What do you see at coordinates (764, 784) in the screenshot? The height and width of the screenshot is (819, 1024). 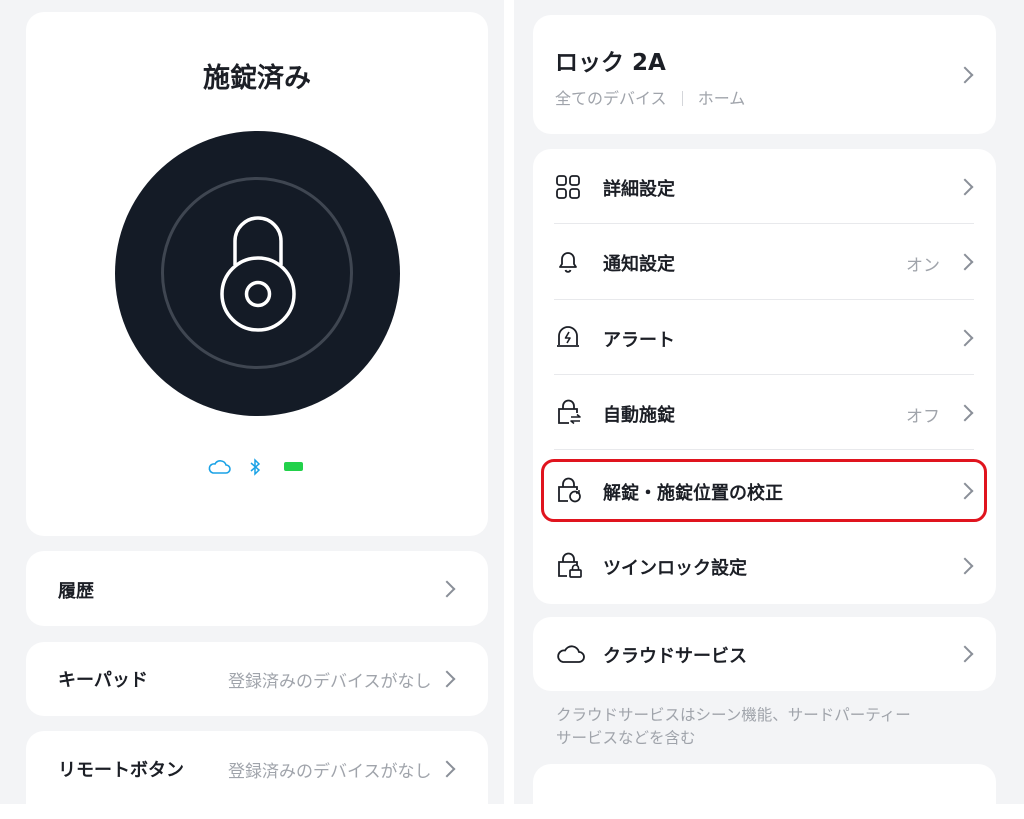 I see `next-card-partial` at bounding box center [764, 784].